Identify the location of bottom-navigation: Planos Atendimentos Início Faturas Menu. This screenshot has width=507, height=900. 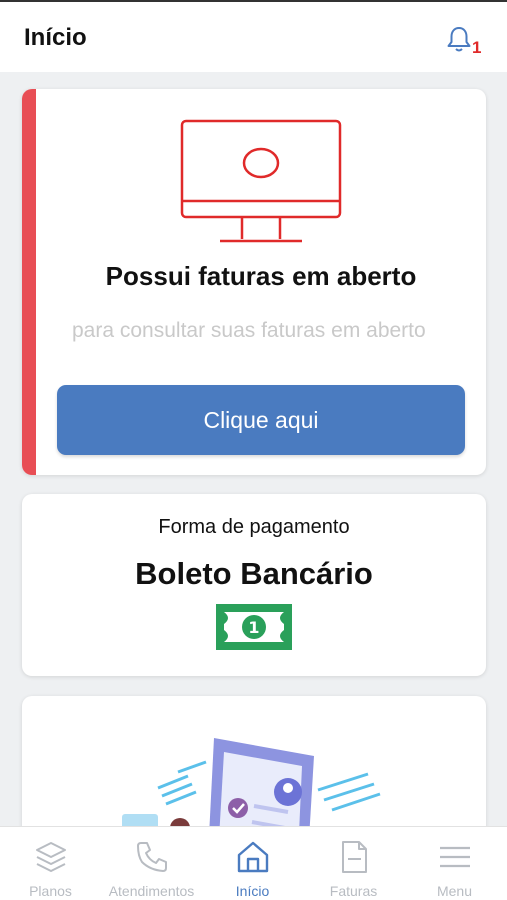
(253, 863).